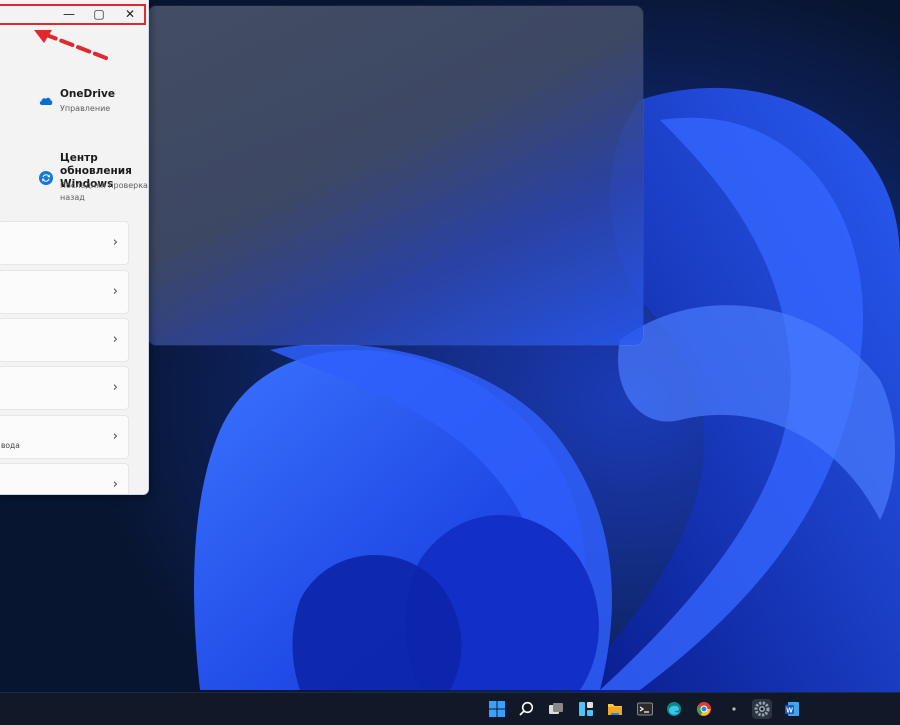 This screenshot has height=725, width=900. What do you see at coordinates (69, 14) in the screenshot?
I see `minimize-button: —` at bounding box center [69, 14].